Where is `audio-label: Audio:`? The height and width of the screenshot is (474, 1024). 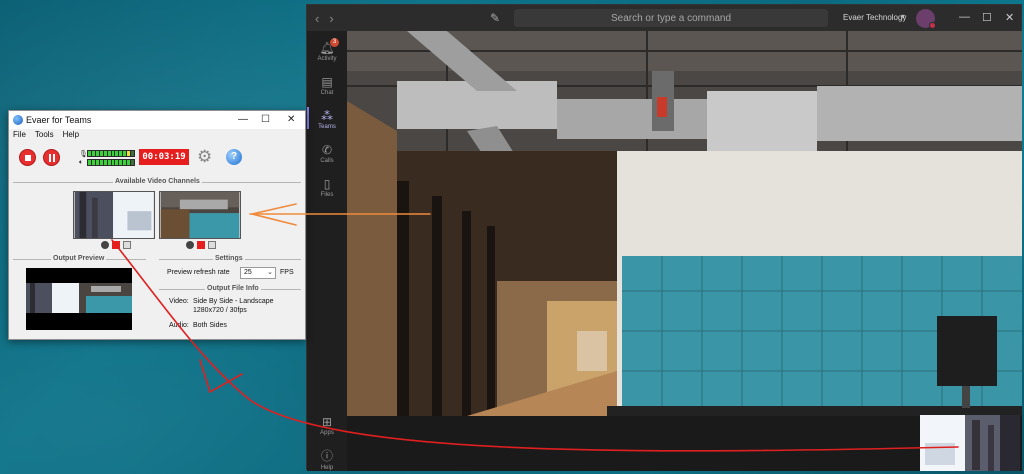
audio-label: Audio: is located at coordinates (179, 325).